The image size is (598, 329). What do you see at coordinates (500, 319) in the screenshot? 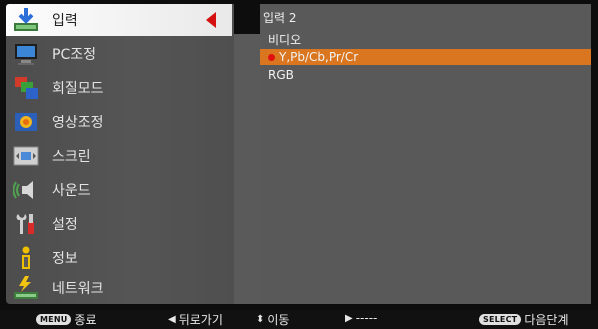
I see `select-key-icon: SELECT` at bounding box center [500, 319].